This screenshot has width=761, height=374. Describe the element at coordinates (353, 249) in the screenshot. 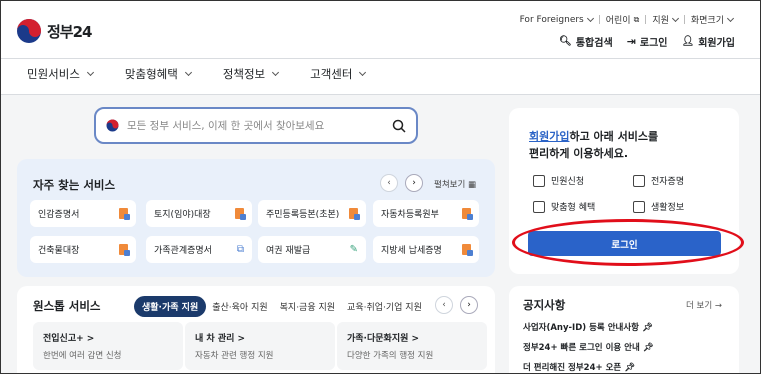

I see `pen-icon: ✎` at that location.